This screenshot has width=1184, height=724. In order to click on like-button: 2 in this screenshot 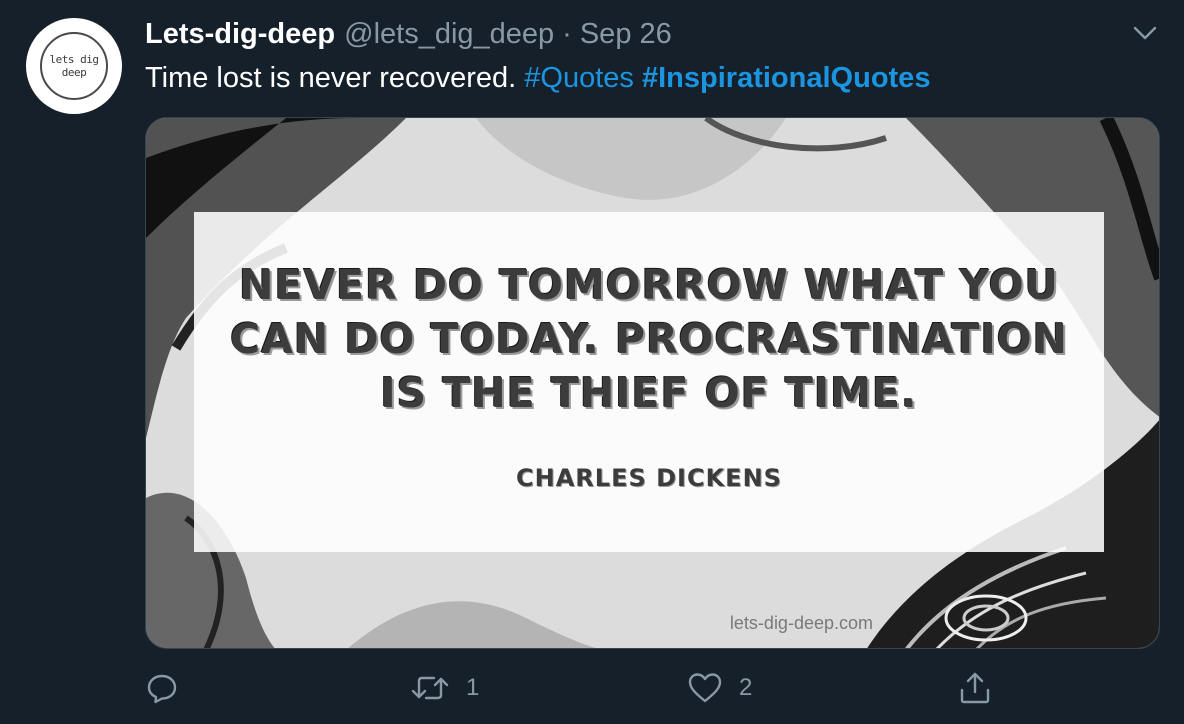, I will do `click(719, 688)`.